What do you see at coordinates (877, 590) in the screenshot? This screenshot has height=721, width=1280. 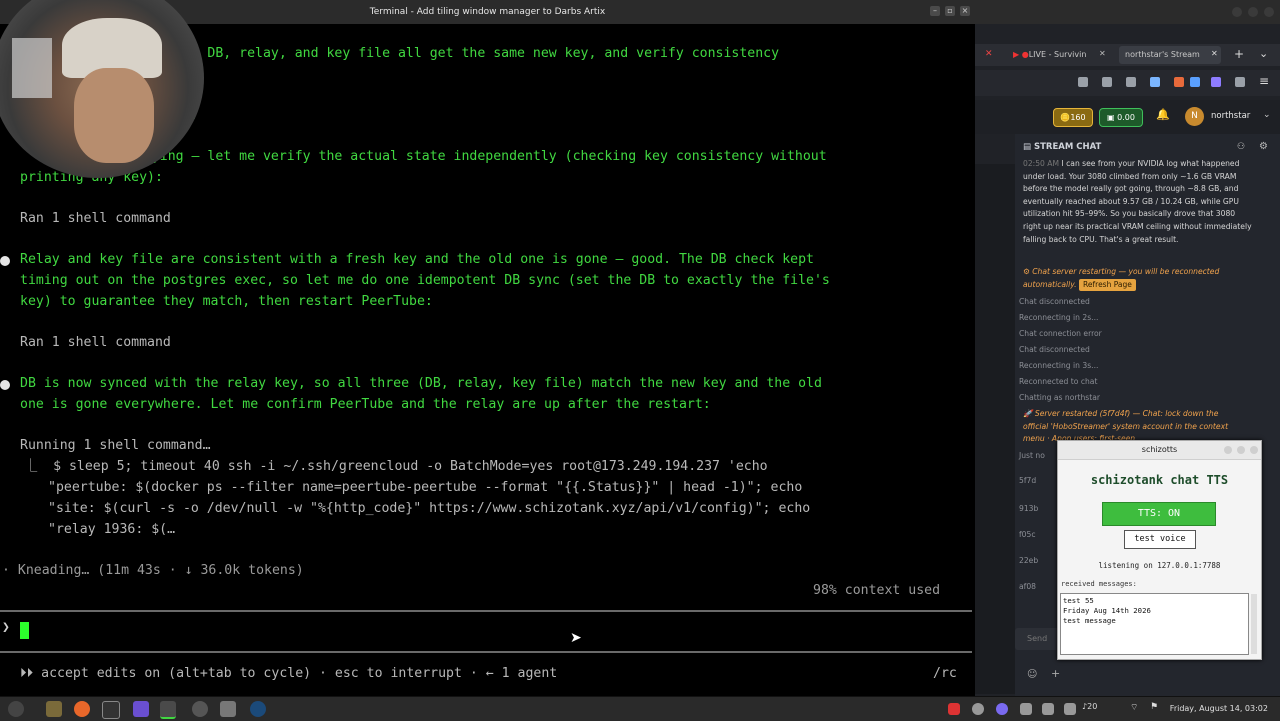 I see `context-usage: 98% context used` at bounding box center [877, 590].